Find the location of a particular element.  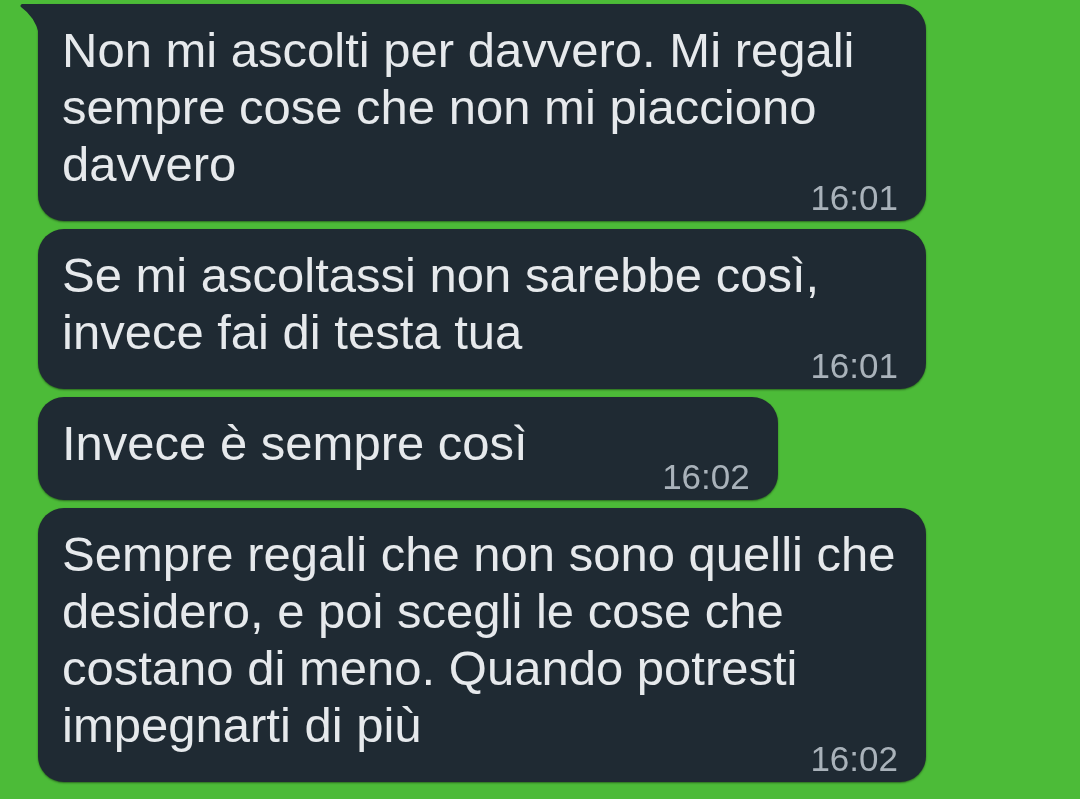

message-text: Invece è sempre così is located at coordinates (295, 443).